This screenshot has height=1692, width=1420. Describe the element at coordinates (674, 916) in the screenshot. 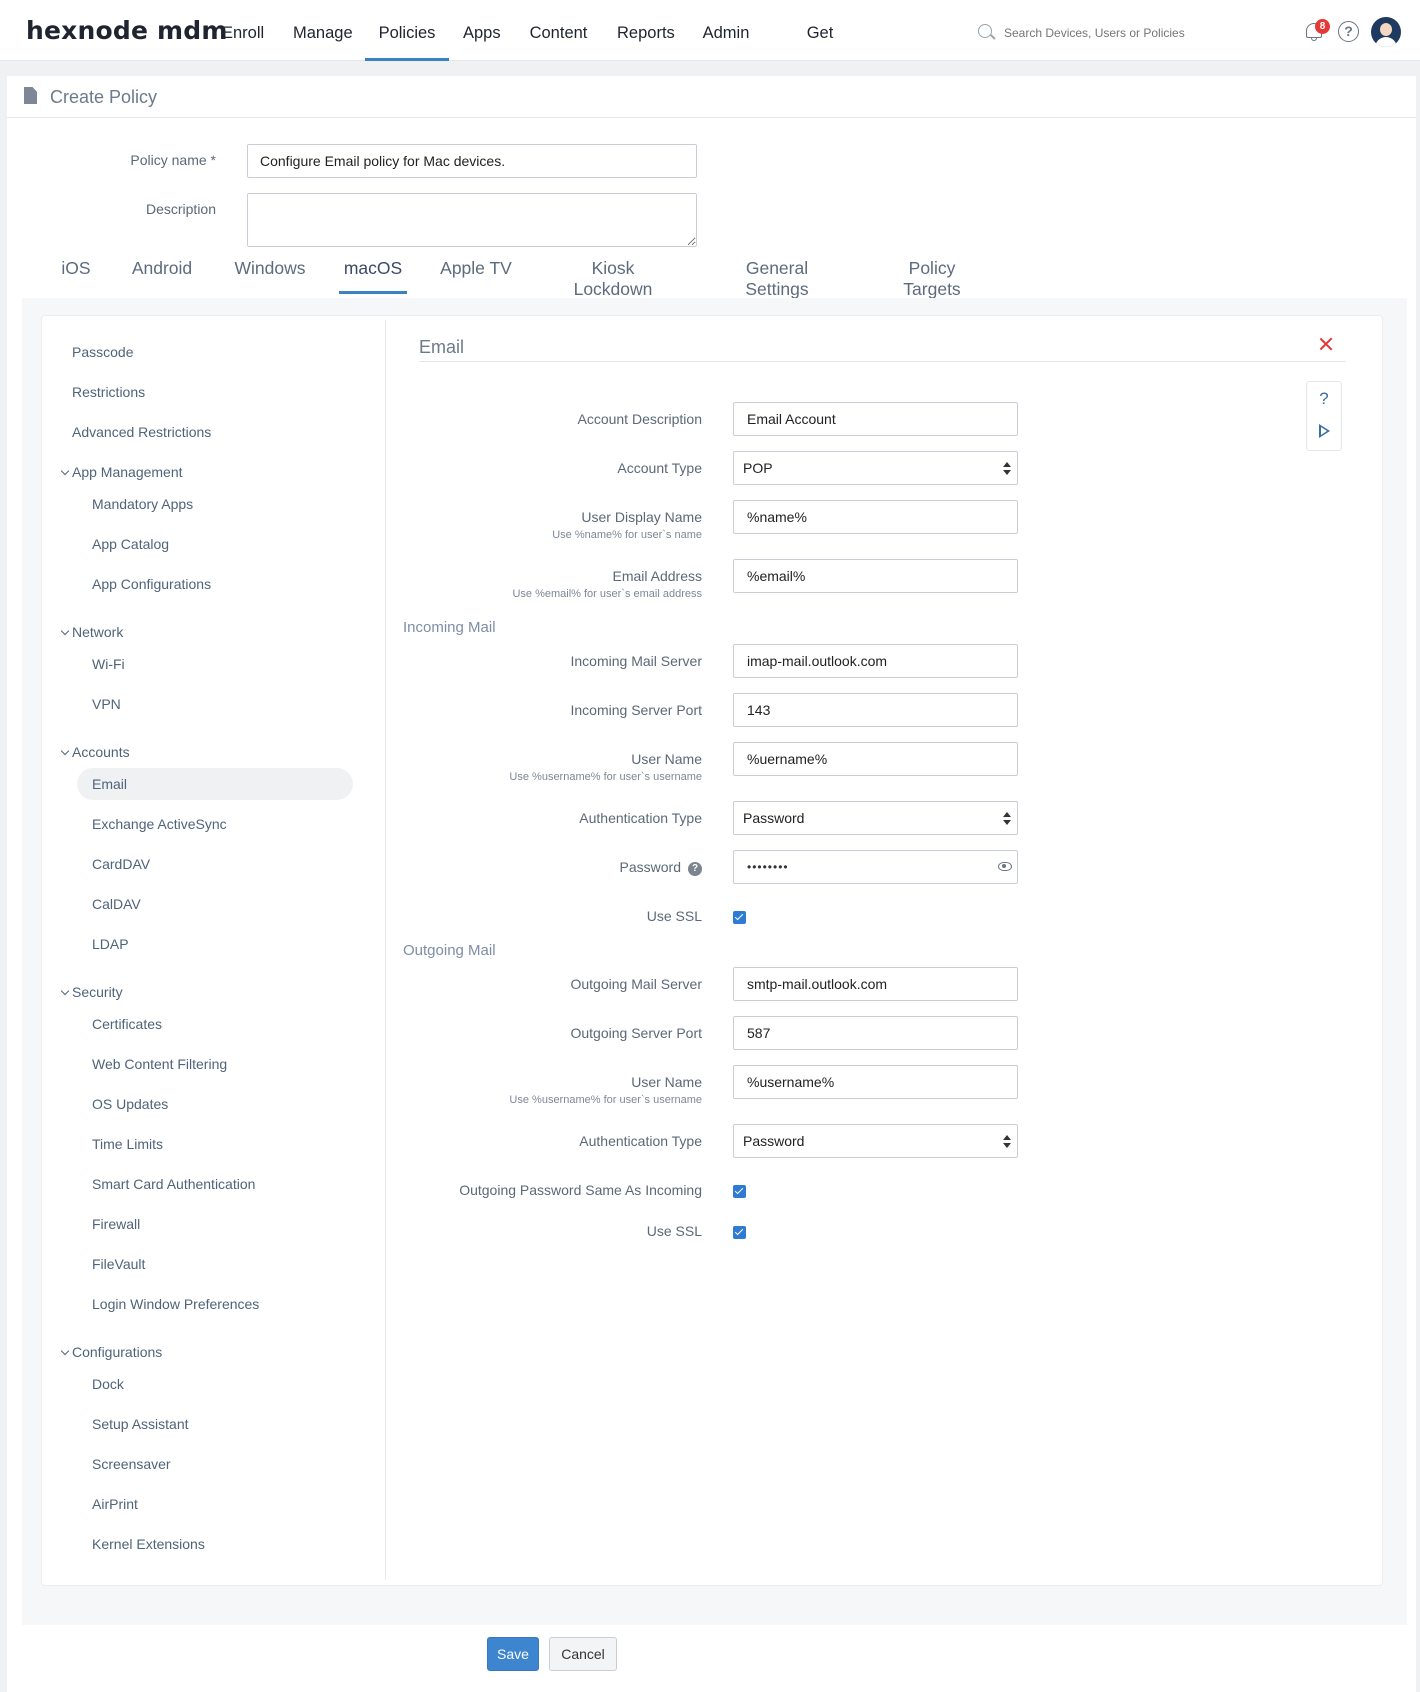

I see `incoming-use-ssl-label: Use SSL` at that location.